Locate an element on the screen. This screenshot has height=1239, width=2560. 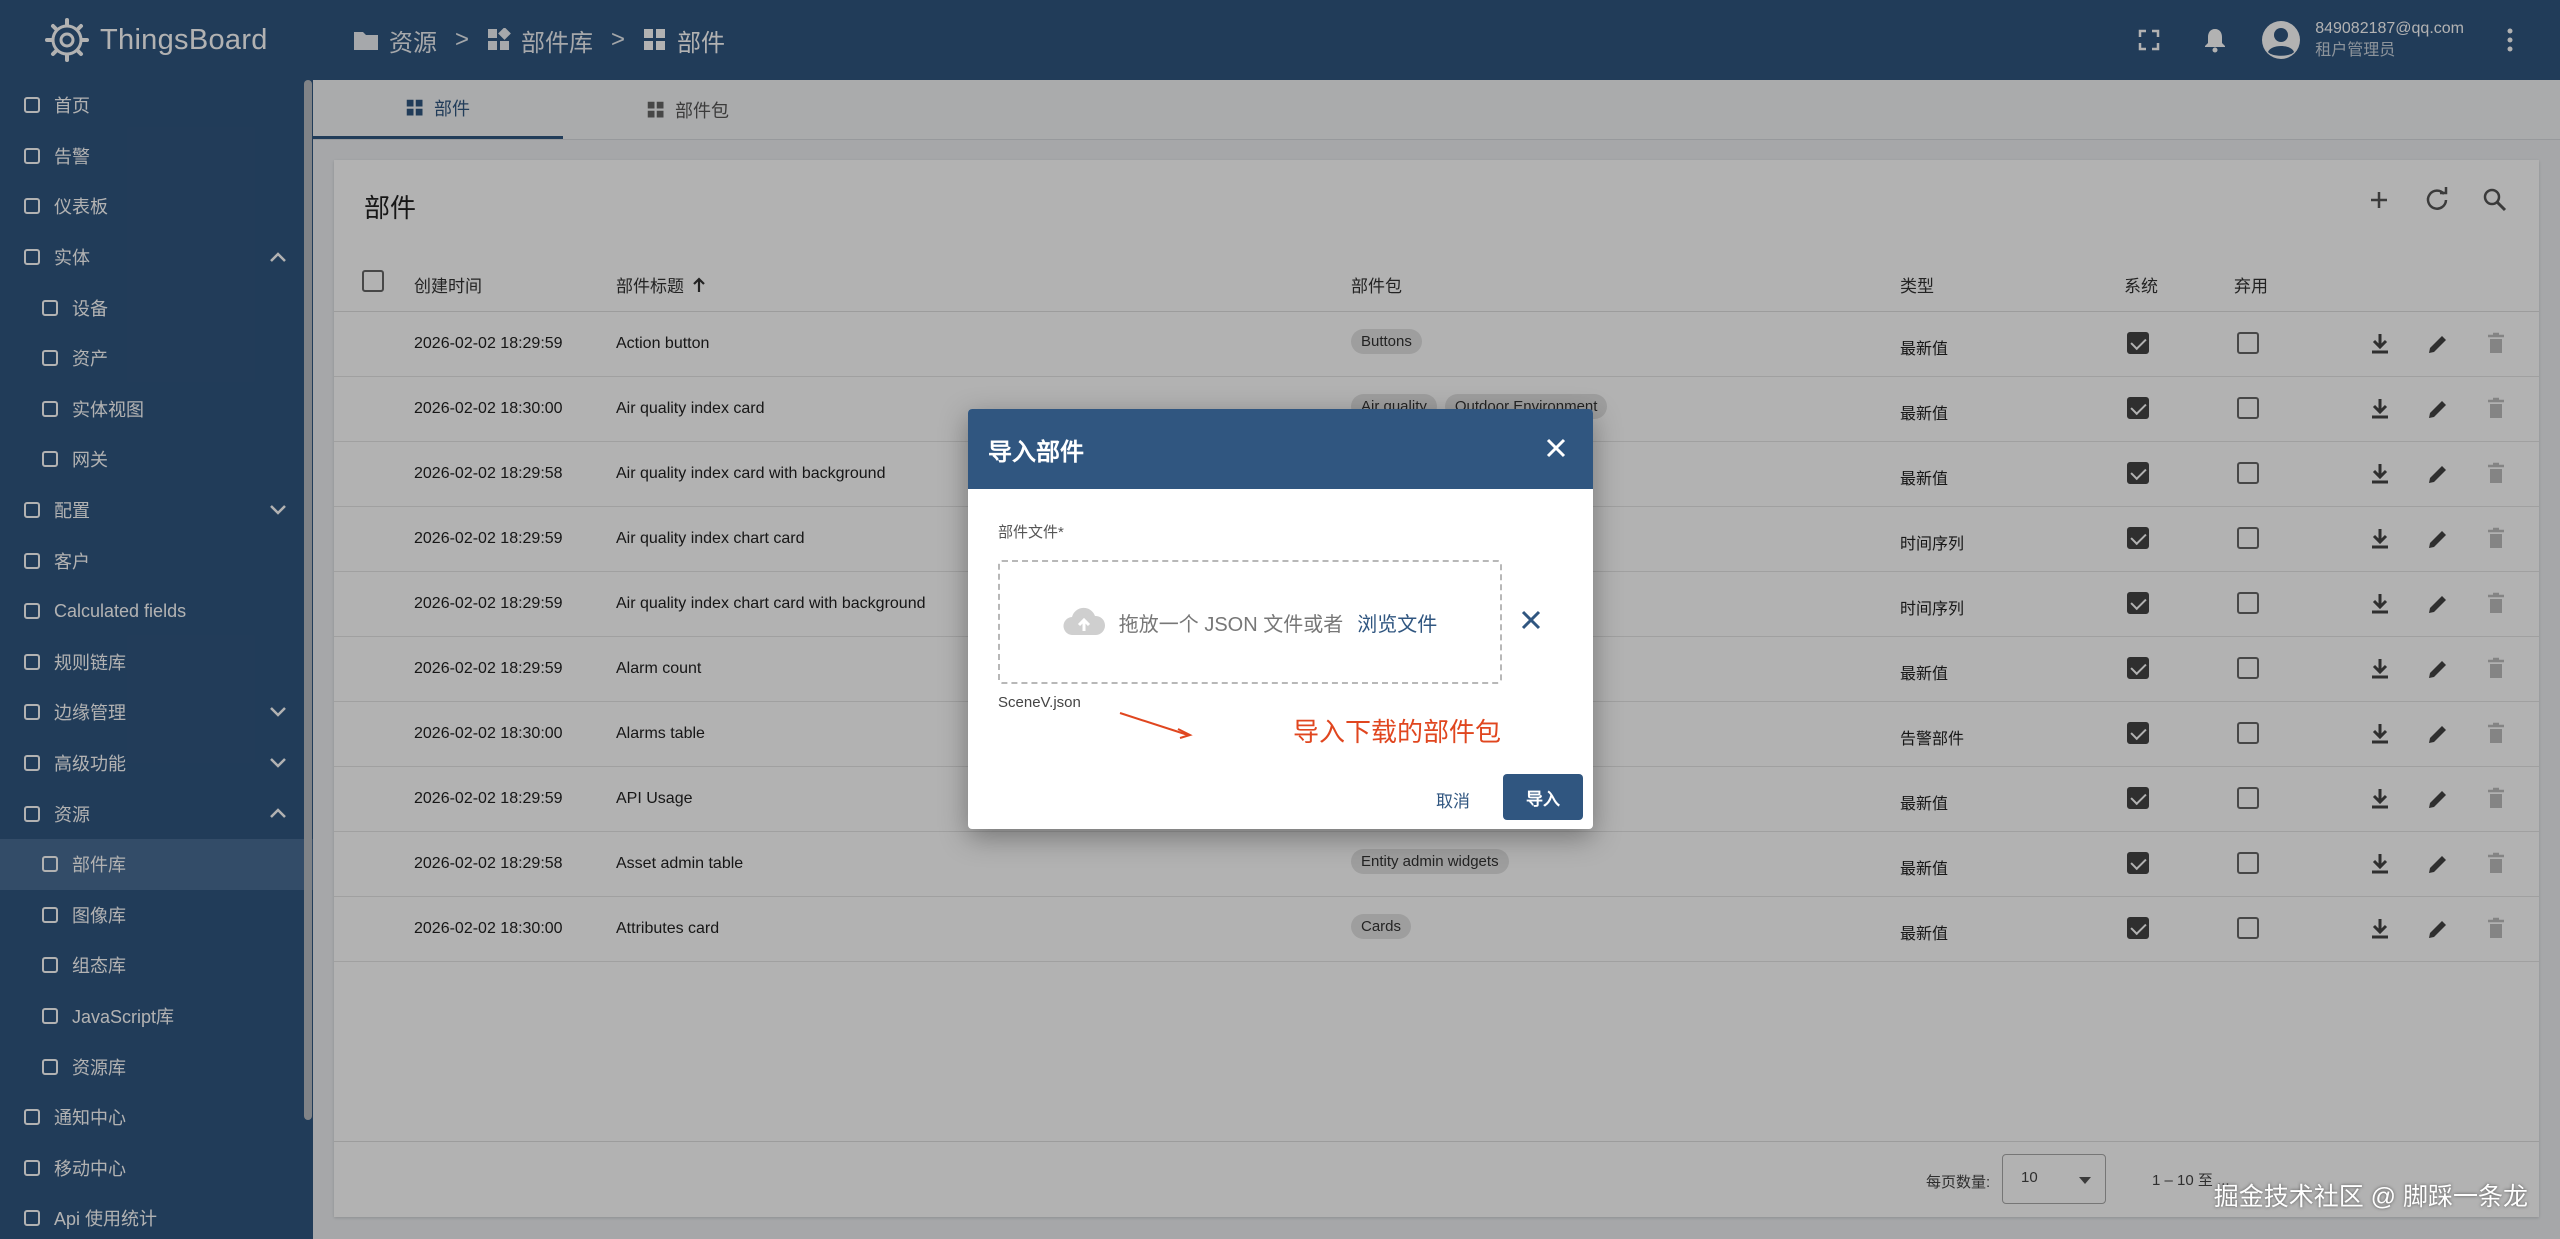
dialog-header: 导入部件 is located at coordinates (1280, 449).